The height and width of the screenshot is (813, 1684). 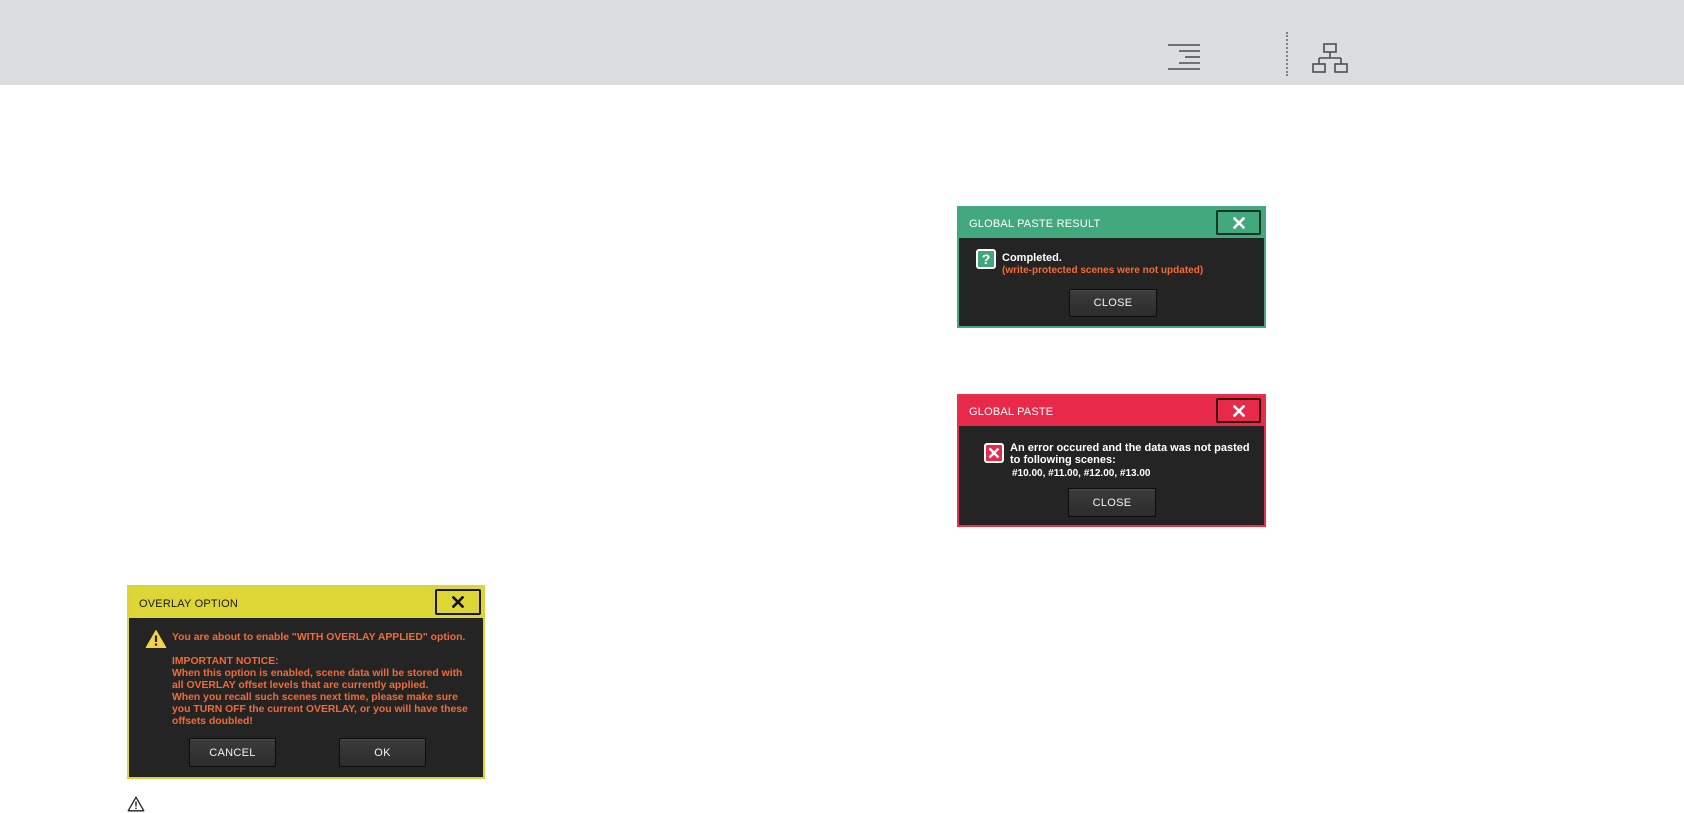 What do you see at coordinates (1011, 412) in the screenshot?
I see `dialog-title: GLOBAL PASTE` at bounding box center [1011, 412].